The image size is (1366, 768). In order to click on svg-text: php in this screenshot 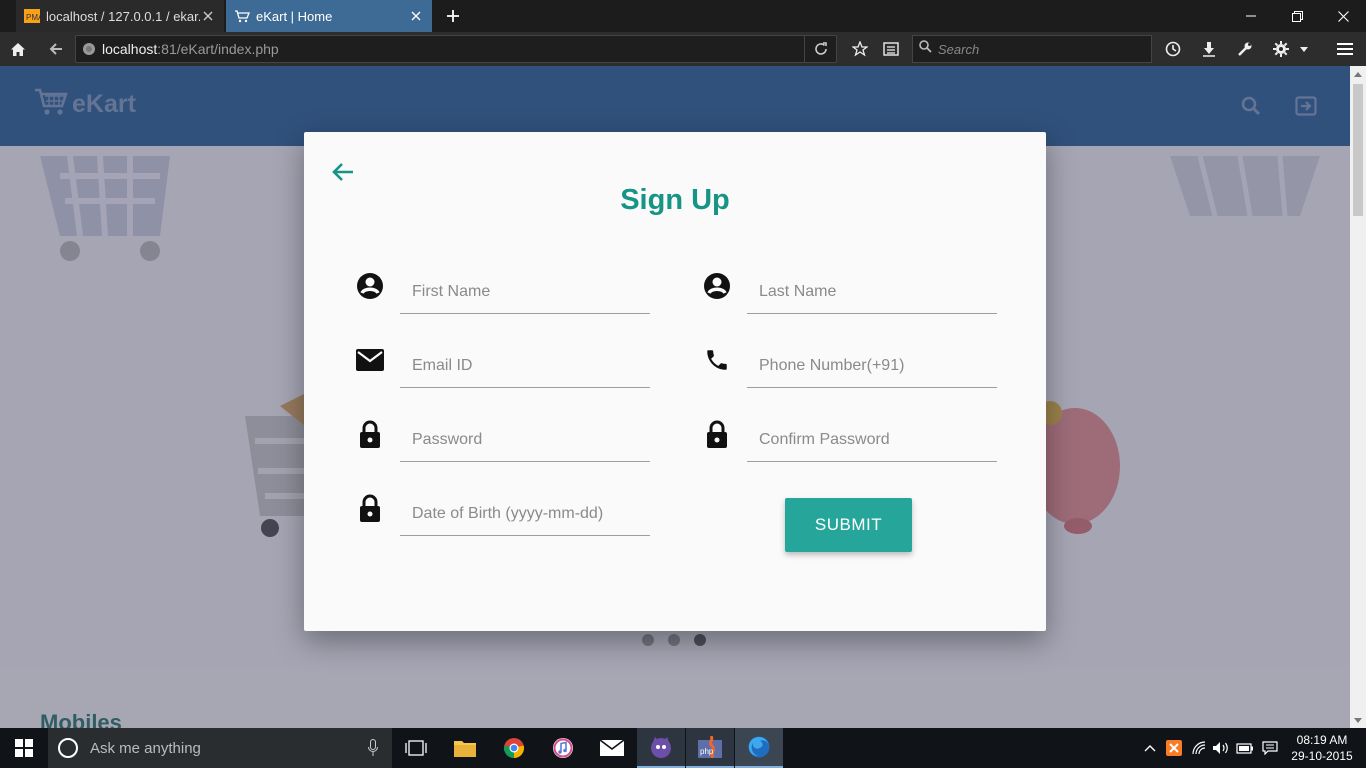, I will do `click(707, 751)`.